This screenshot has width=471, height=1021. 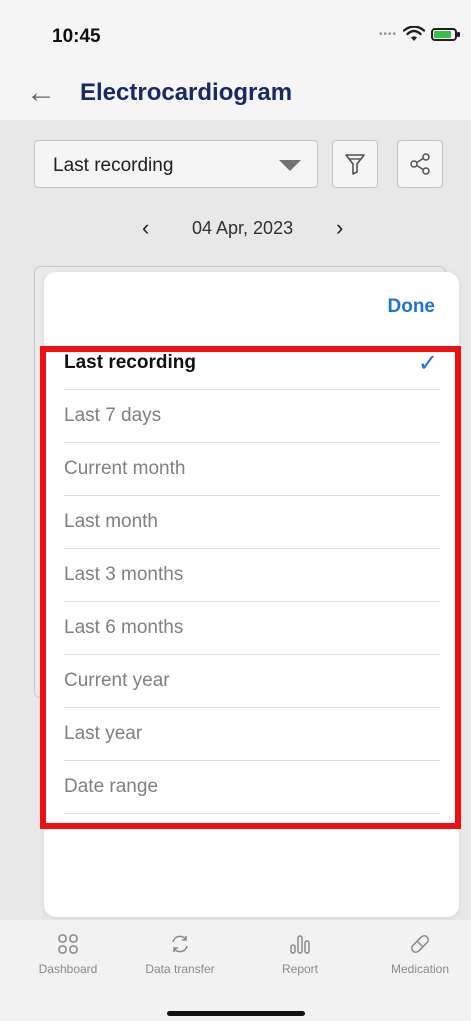 I want to click on nav-data-transfer: Data transfer, so click(x=180, y=958).